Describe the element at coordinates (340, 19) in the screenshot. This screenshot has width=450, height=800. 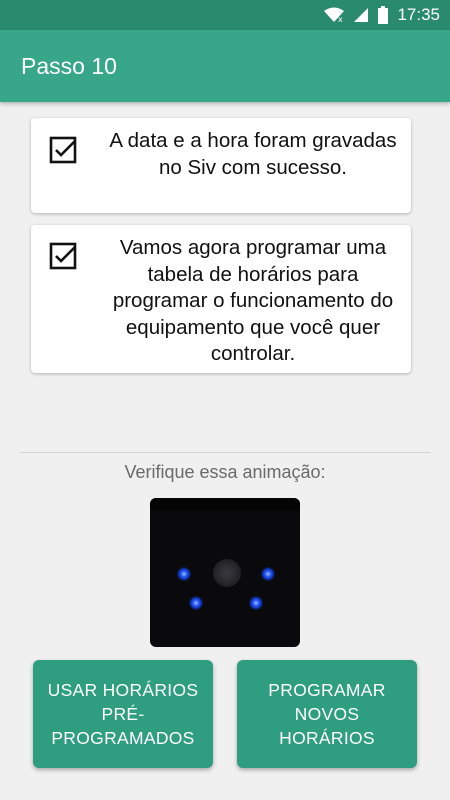
I see `svg-text: x` at that location.